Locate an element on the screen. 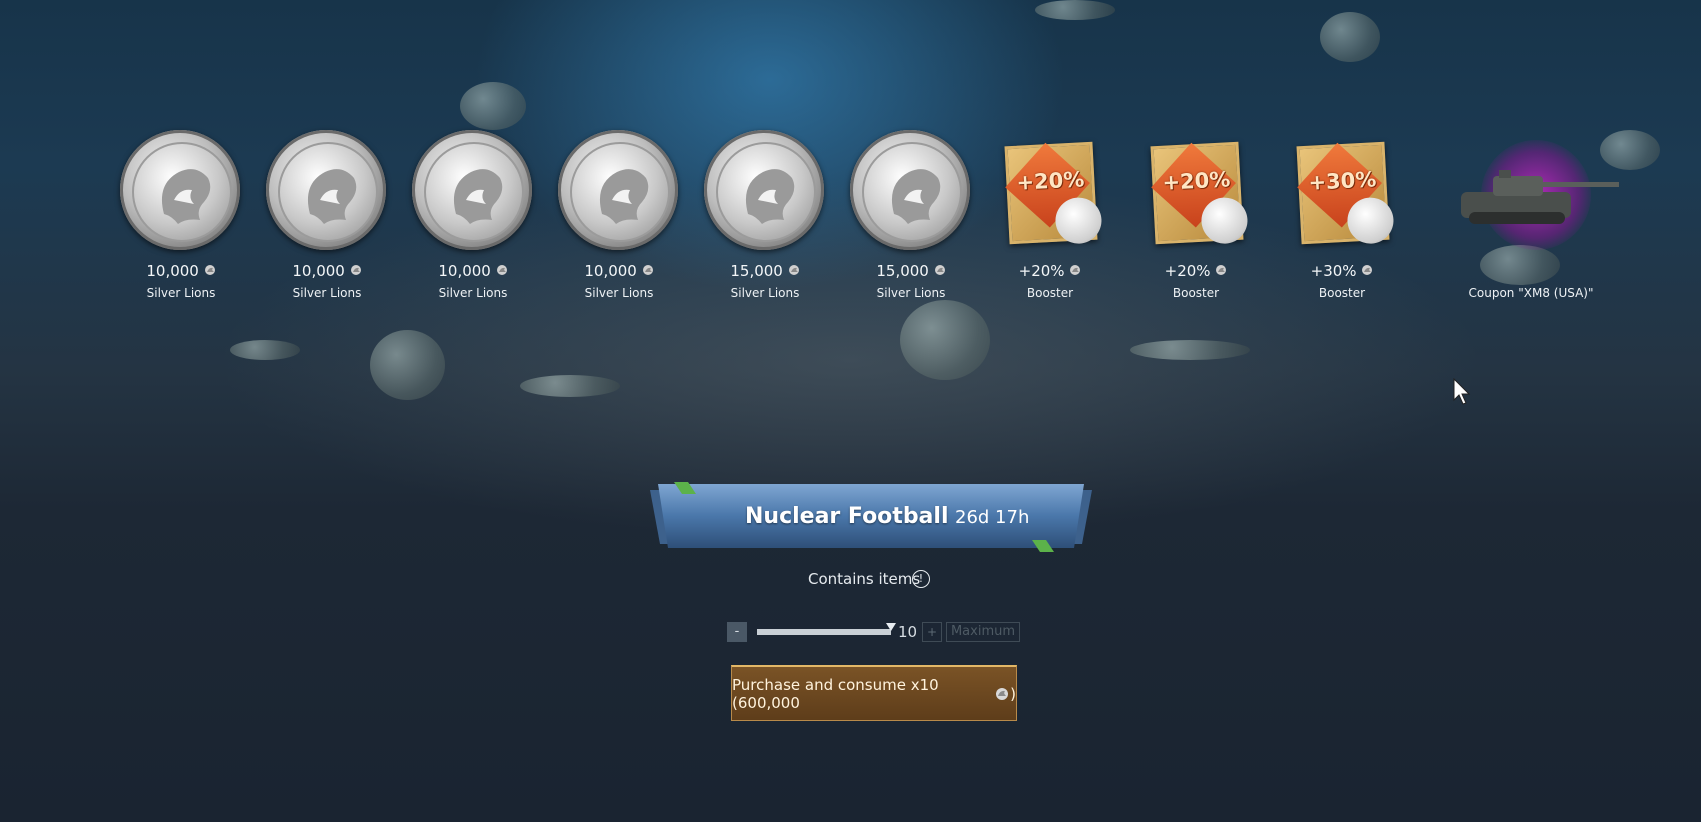  quantity-value: 10 is located at coordinates (908, 632).